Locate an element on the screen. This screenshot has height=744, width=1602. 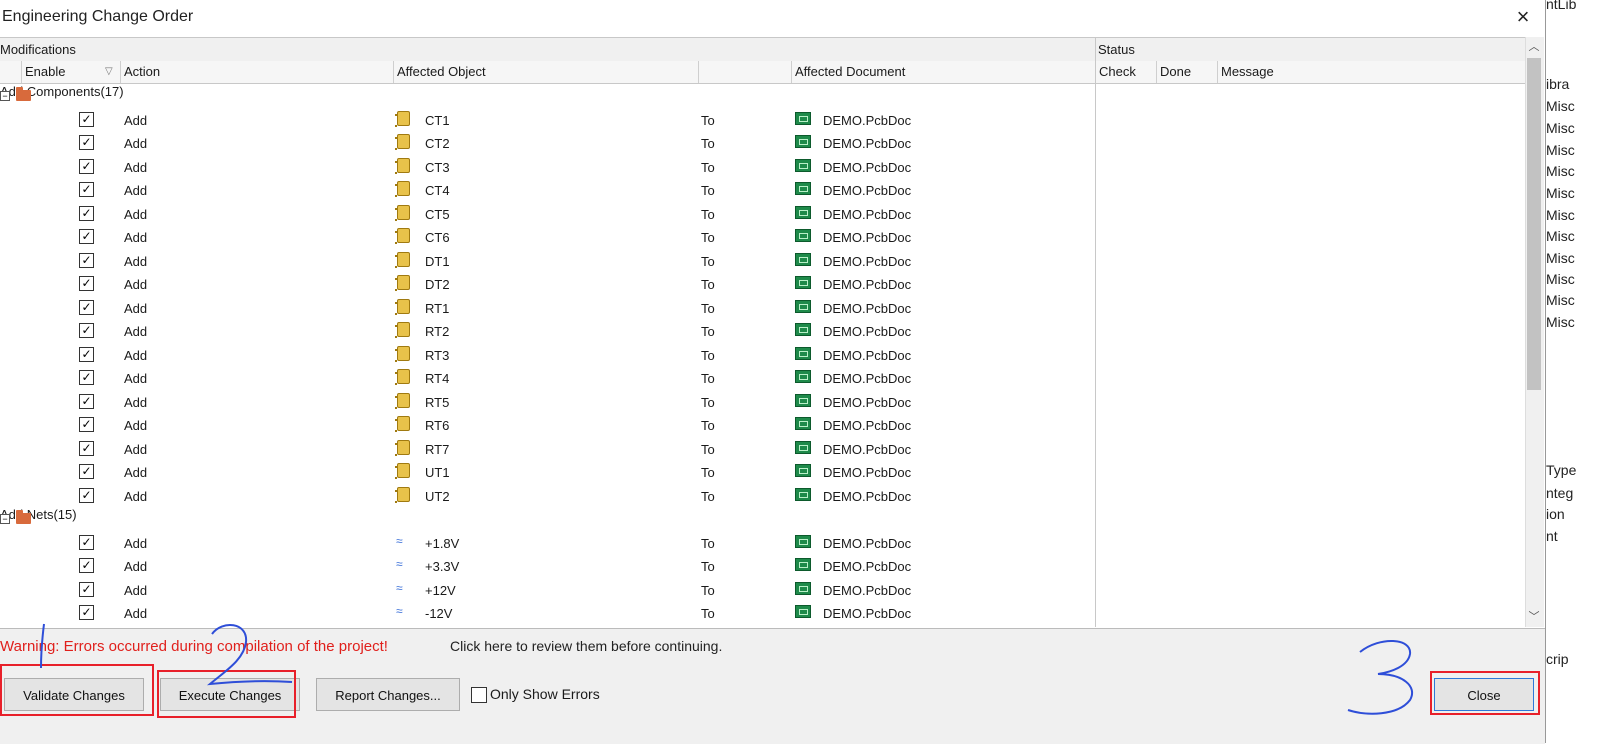
group-label: Add Nets(15) is located at coordinates (38, 514).